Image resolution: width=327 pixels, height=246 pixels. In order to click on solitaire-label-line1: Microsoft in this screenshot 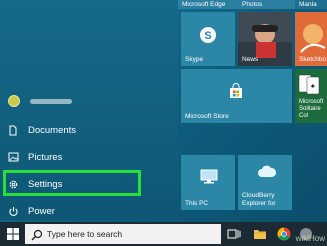, I will do `click(311, 102)`.